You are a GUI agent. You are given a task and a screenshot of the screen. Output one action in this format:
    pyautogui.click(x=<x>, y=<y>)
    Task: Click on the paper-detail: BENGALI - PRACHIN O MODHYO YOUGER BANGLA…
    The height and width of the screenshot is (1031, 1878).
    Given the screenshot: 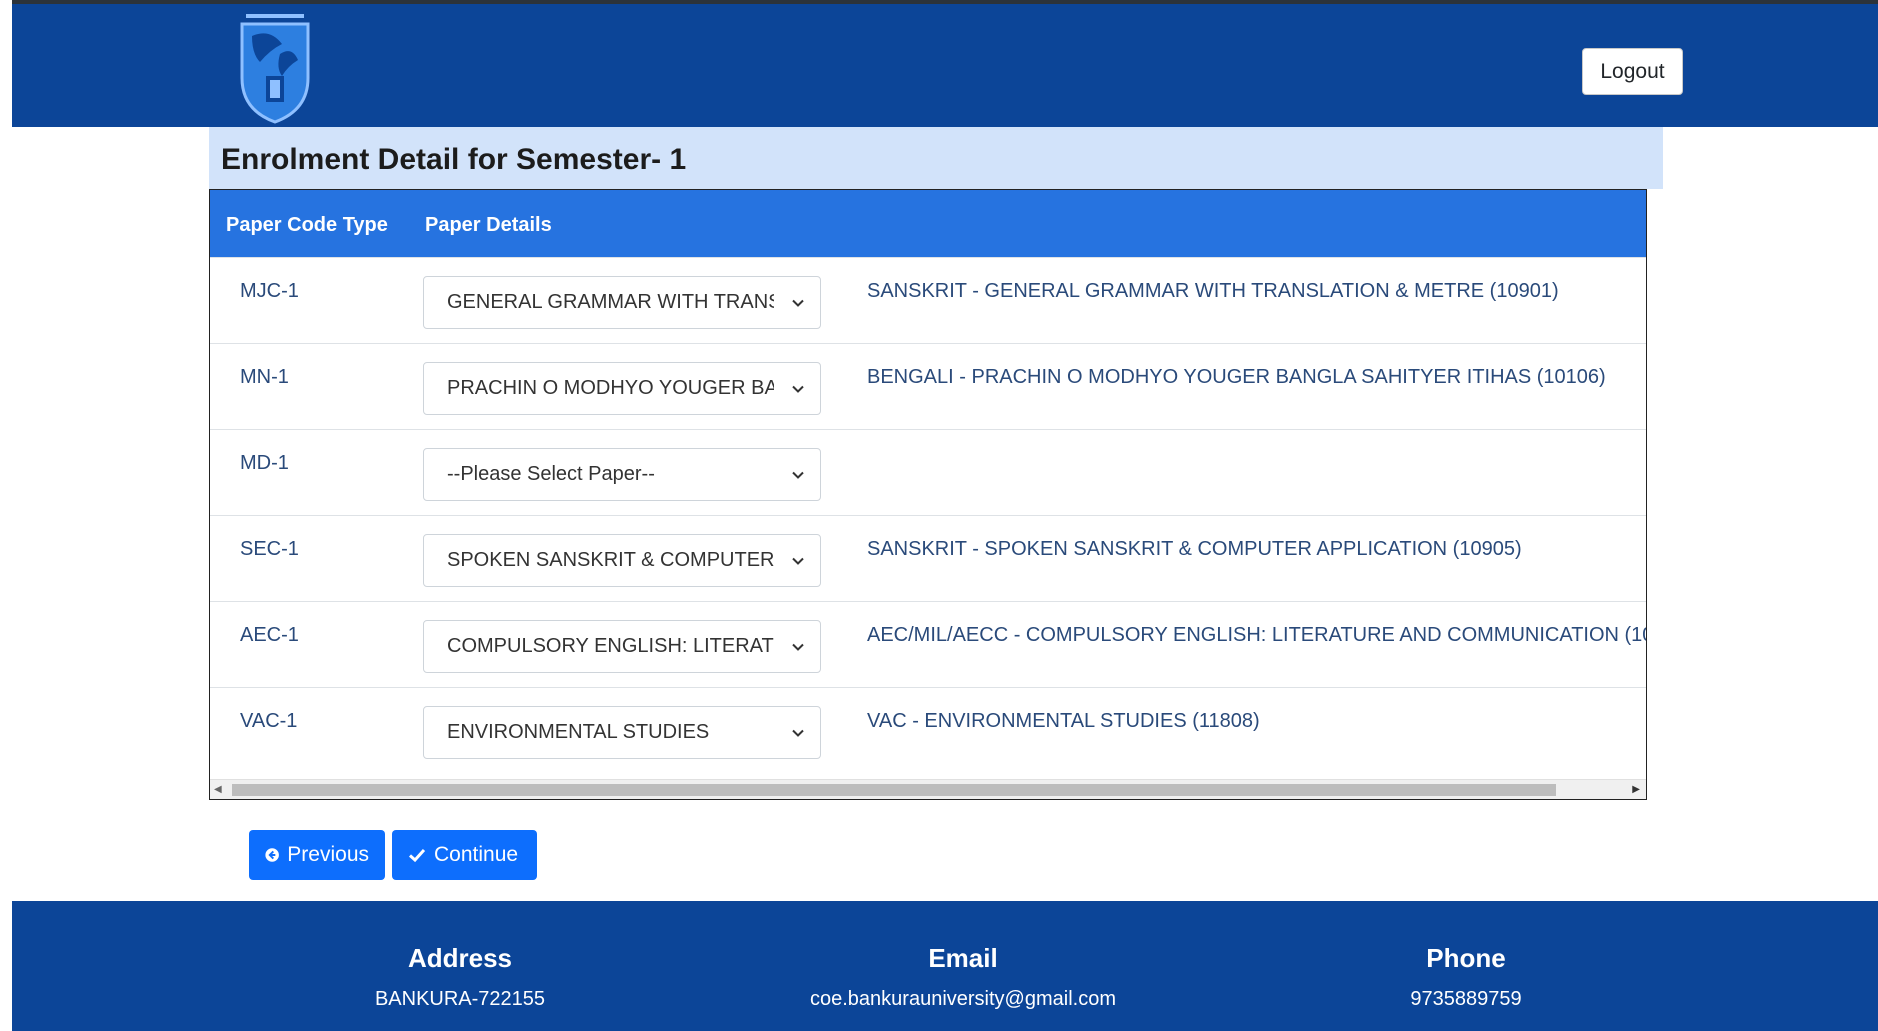 What is the action you would take?
    pyautogui.click(x=1236, y=377)
    